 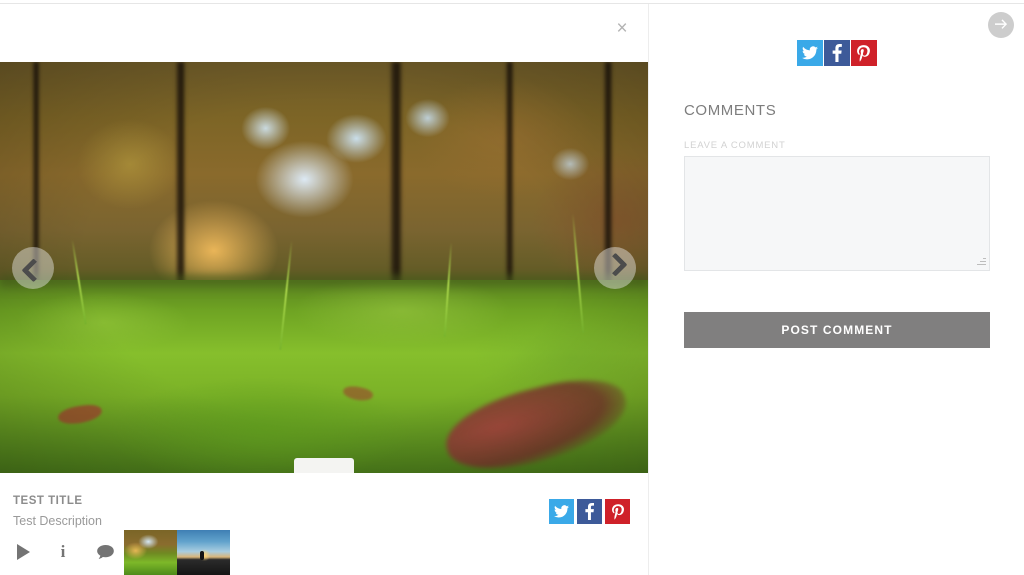 What do you see at coordinates (324, 551) in the screenshot?
I see `media-toolbar: i` at bounding box center [324, 551].